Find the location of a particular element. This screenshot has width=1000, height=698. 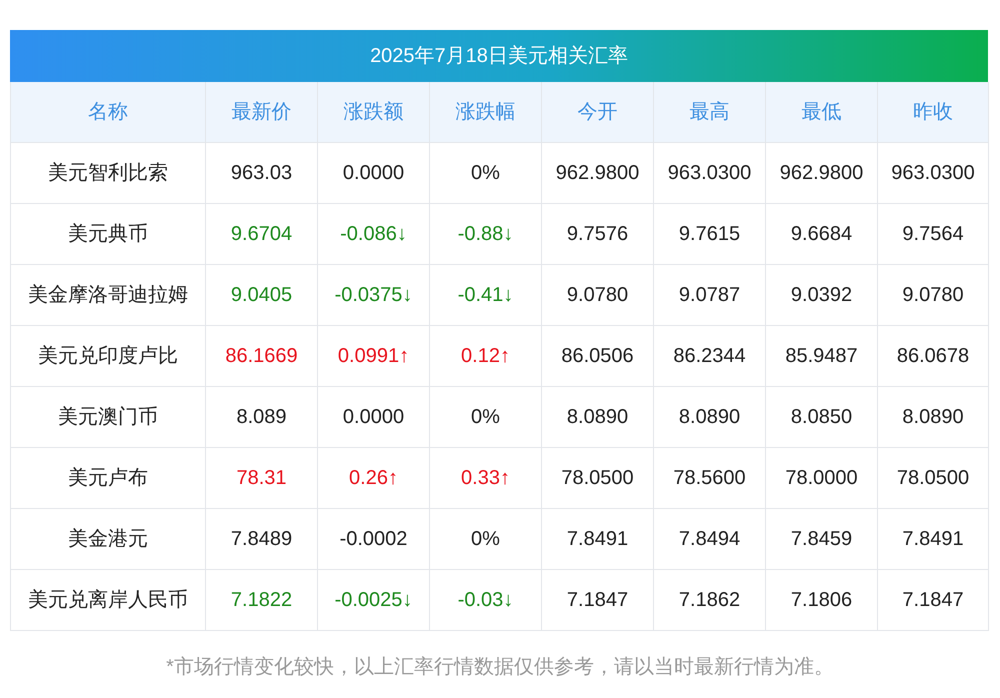

table-cell: -0.0002 is located at coordinates (374, 539).